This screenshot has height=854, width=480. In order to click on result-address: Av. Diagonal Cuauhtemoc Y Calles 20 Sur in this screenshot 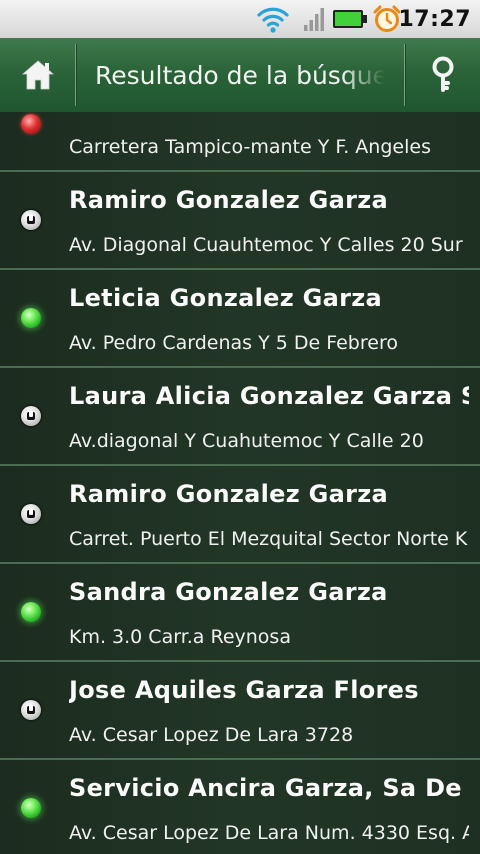, I will do `click(266, 245)`.